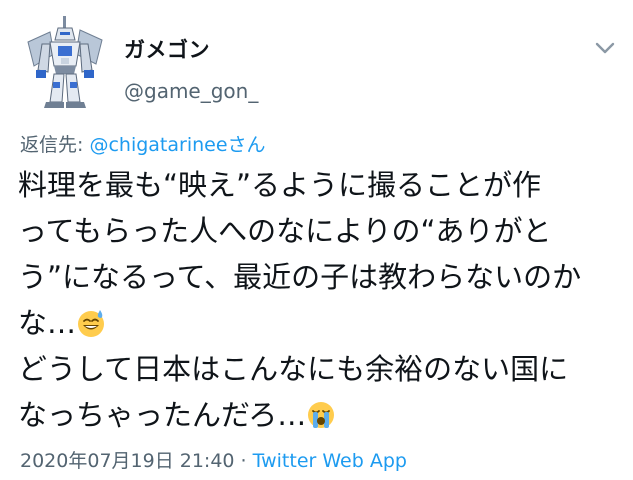 Image resolution: width=633 pixels, height=480 pixels. Describe the element at coordinates (127, 461) in the screenshot. I see `timestamp: 2020年07月19日 21:40` at that location.